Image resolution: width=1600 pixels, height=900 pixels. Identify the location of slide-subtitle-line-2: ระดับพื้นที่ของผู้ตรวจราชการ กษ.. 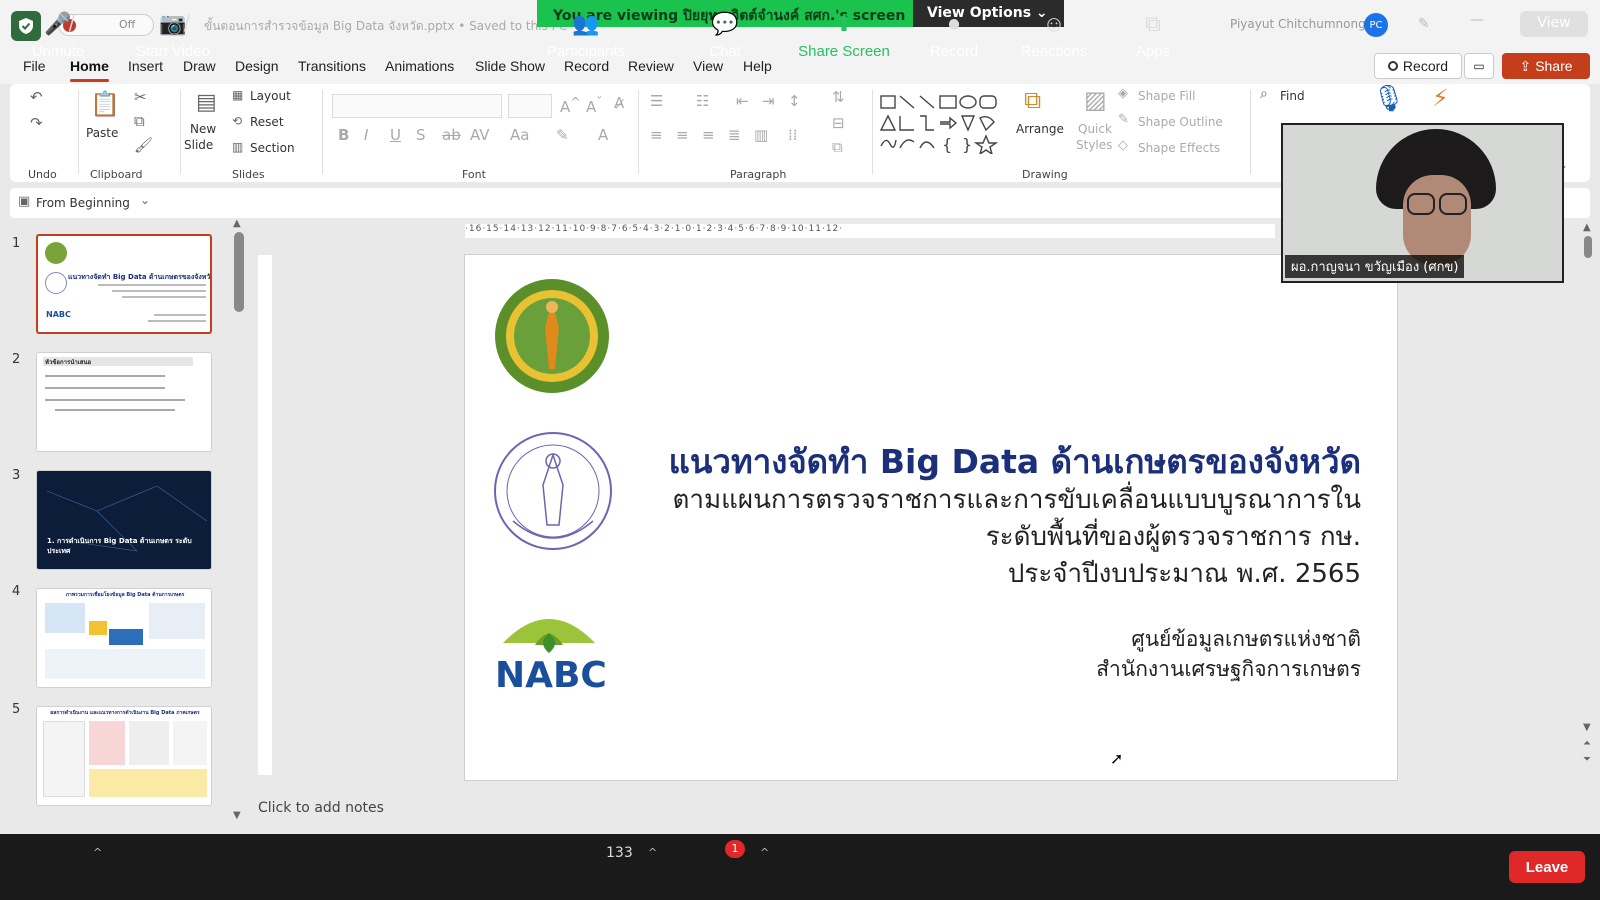
(1173, 536).